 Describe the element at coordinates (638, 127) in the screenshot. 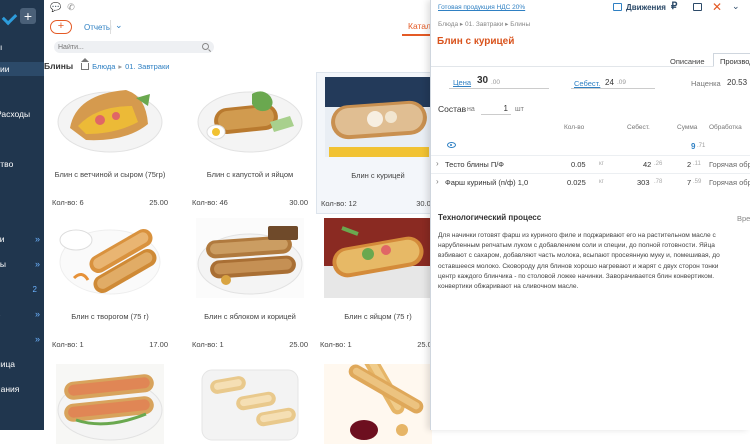

I see `column-header-cost: Себест.` at that location.